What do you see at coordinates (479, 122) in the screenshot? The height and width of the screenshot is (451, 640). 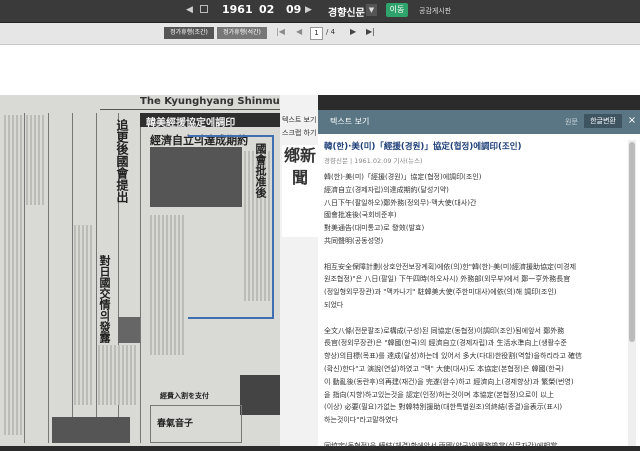 I see `panel-header: 텍스트 보기 원문 한글변환 ×` at bounding box center [479, 122].